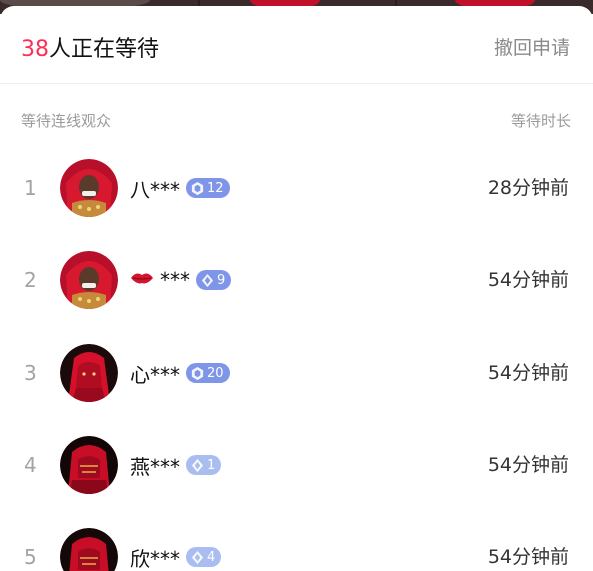 The width and height of the screenshot is (593, 571). Describe the element at coordinates (30, 465) in the screenshot. I see `queue-rank: 4` at that location.